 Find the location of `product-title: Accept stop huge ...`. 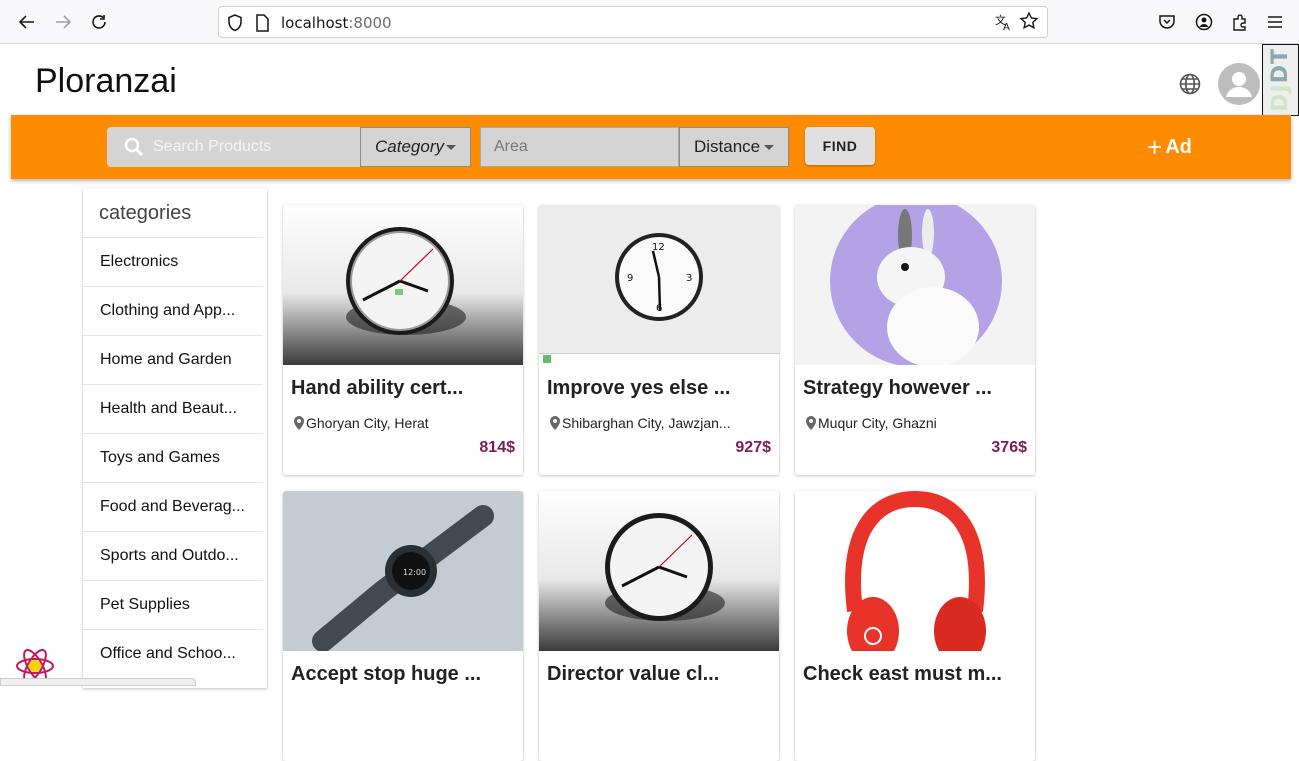

product-title: Accept stop huge ... is located at coordinates (386, 674).